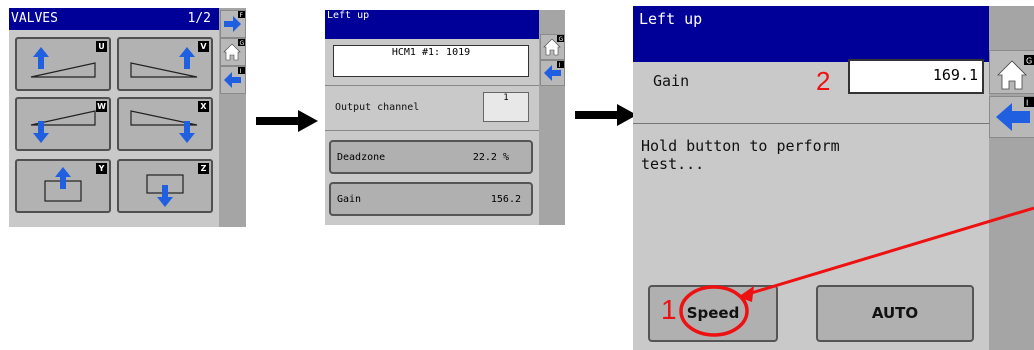 This screenshot has height=350, width=1034. I want to click on valve-badge: V, so click(203, 46).